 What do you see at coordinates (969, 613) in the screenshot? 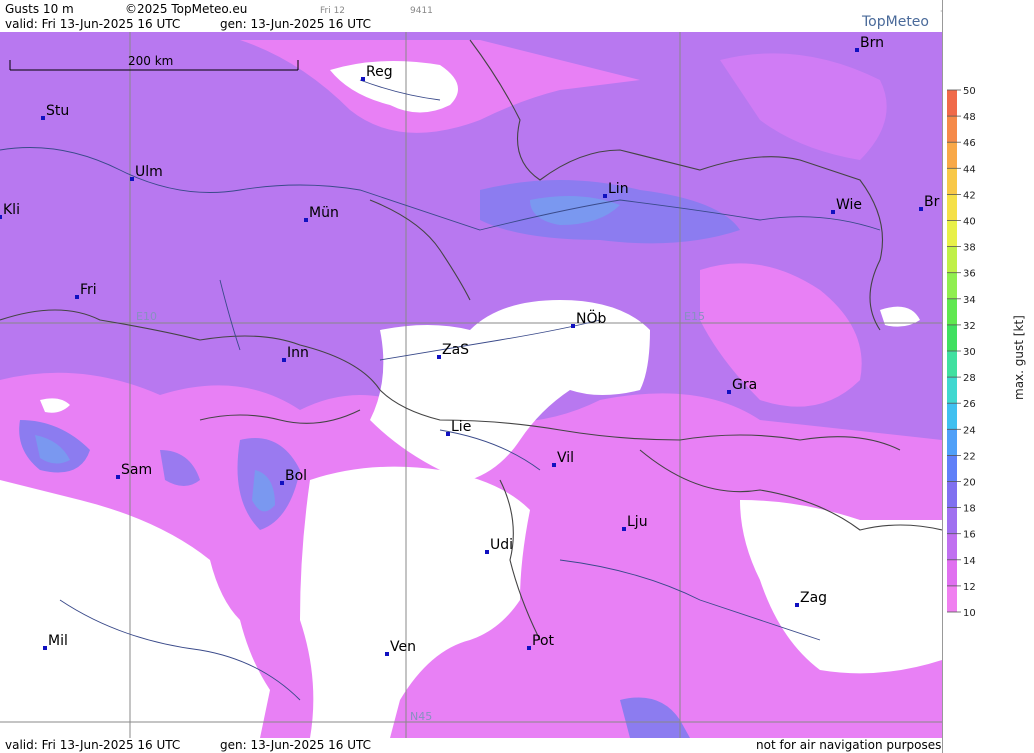
I see `legend-tick-label: 10` at bounding box center [969, 613].